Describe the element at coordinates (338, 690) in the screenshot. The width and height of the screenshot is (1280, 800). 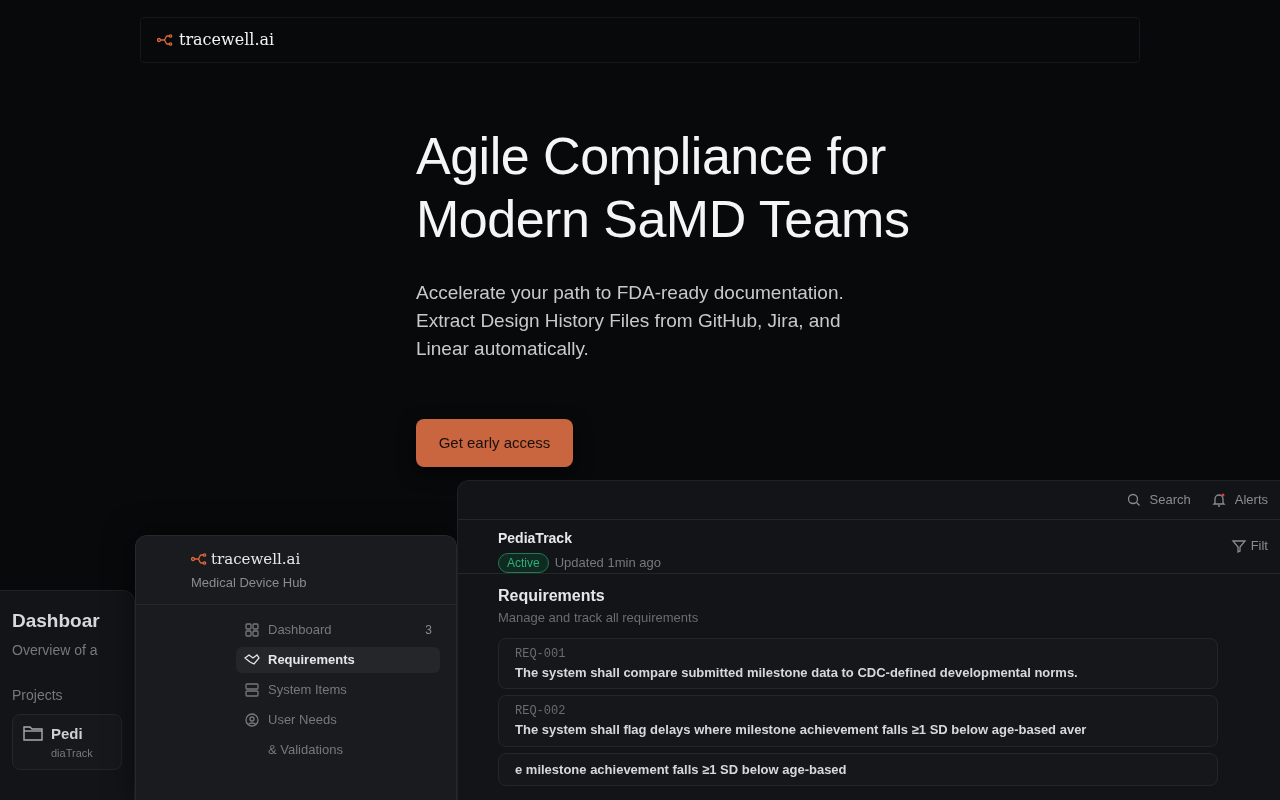
I see `sidebar-item: System Items` at that location.